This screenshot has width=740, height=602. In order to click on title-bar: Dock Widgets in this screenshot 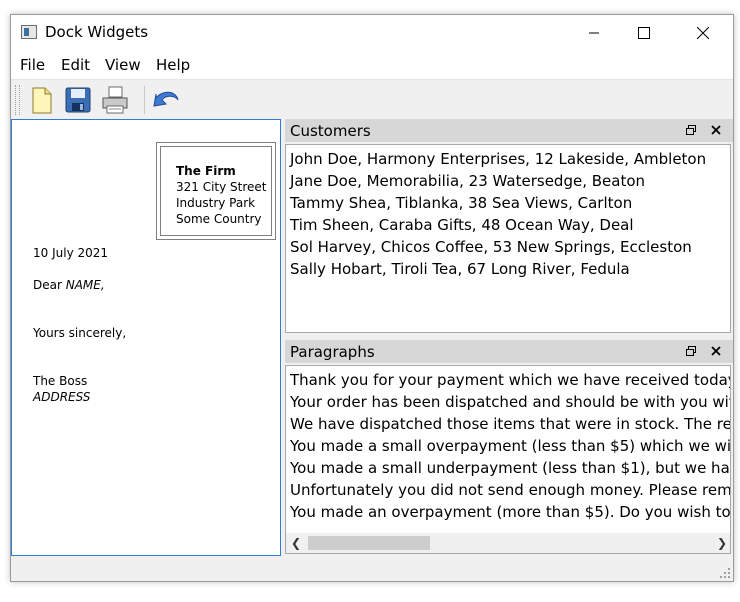, I will do `click(372, 33)`.